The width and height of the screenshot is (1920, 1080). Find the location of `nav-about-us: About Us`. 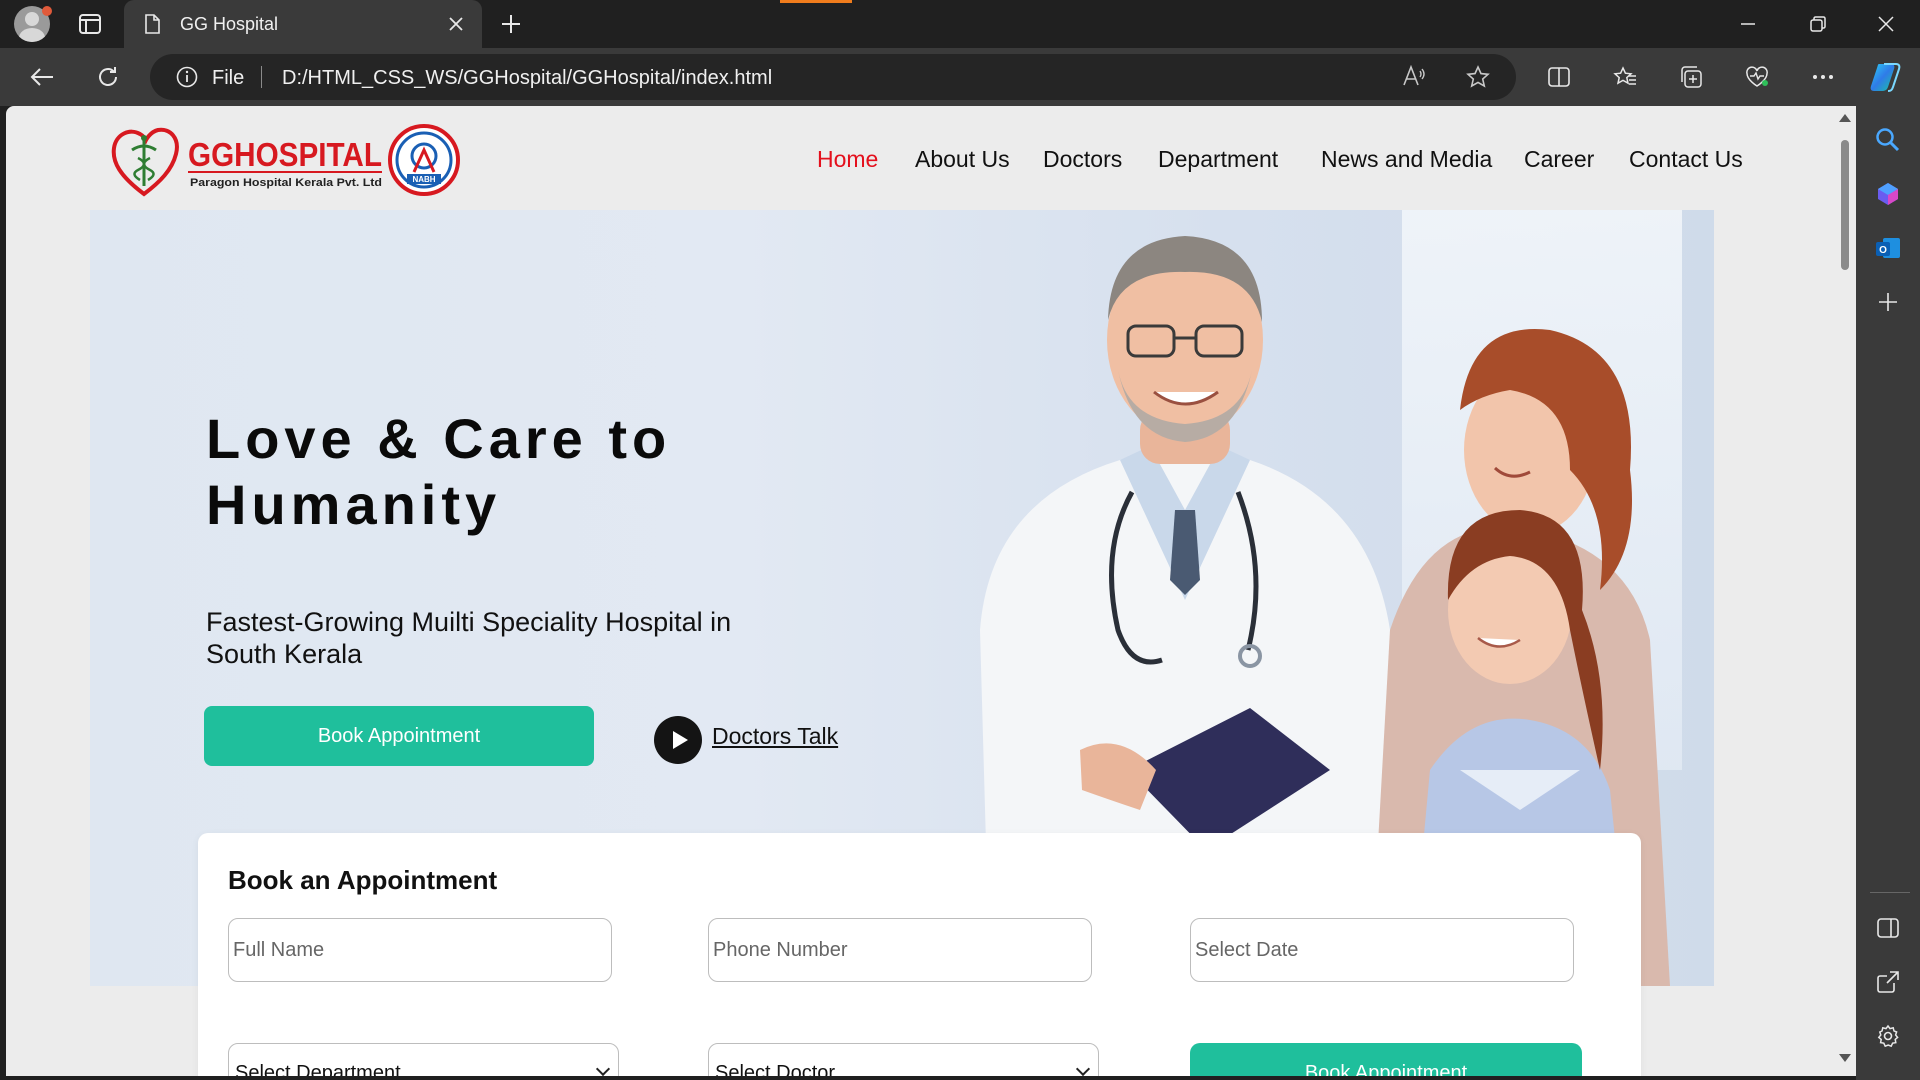

nav-about-us: About Us is located at coordinates (962, 159).